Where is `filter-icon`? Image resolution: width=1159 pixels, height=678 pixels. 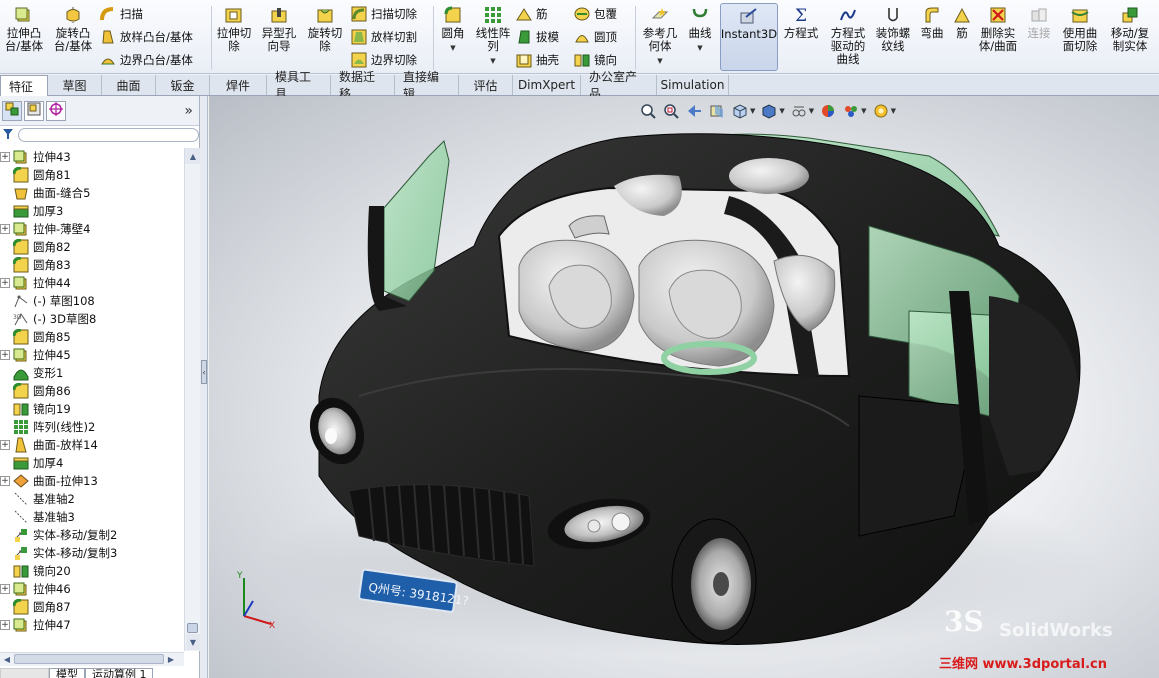 filter-icon is located at coordinates (8, 135).